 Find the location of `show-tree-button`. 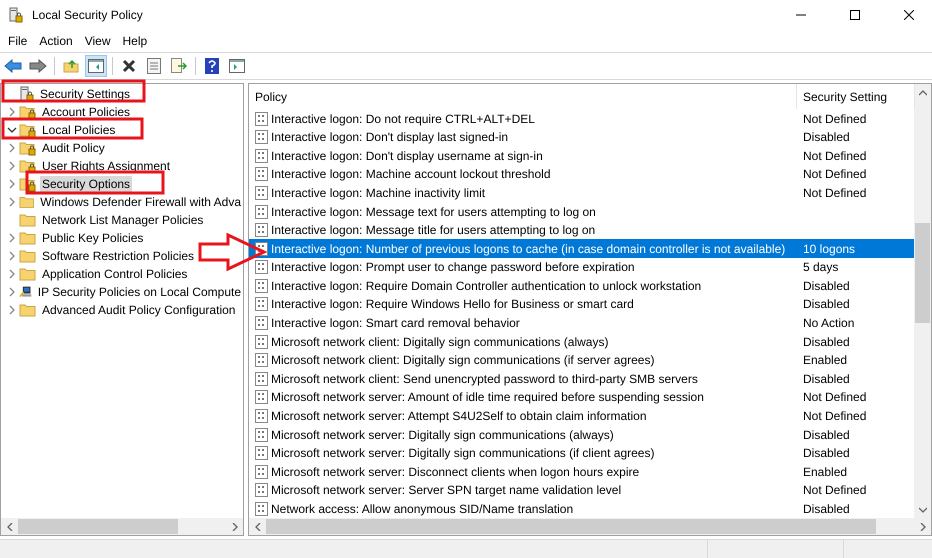

show-tree-button is located at coordinates (96, 66).